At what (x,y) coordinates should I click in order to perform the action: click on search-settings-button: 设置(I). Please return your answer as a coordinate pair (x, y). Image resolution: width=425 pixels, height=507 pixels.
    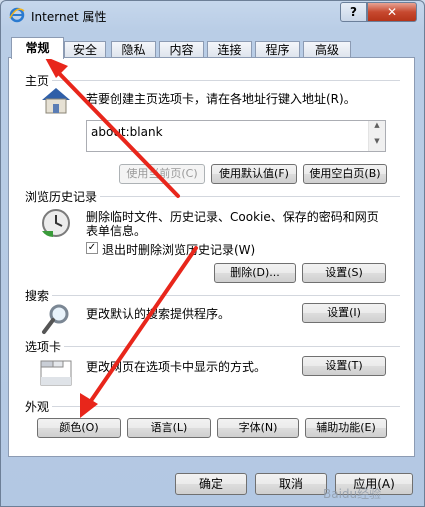
    Looking at the image, I should click on (344, 313).